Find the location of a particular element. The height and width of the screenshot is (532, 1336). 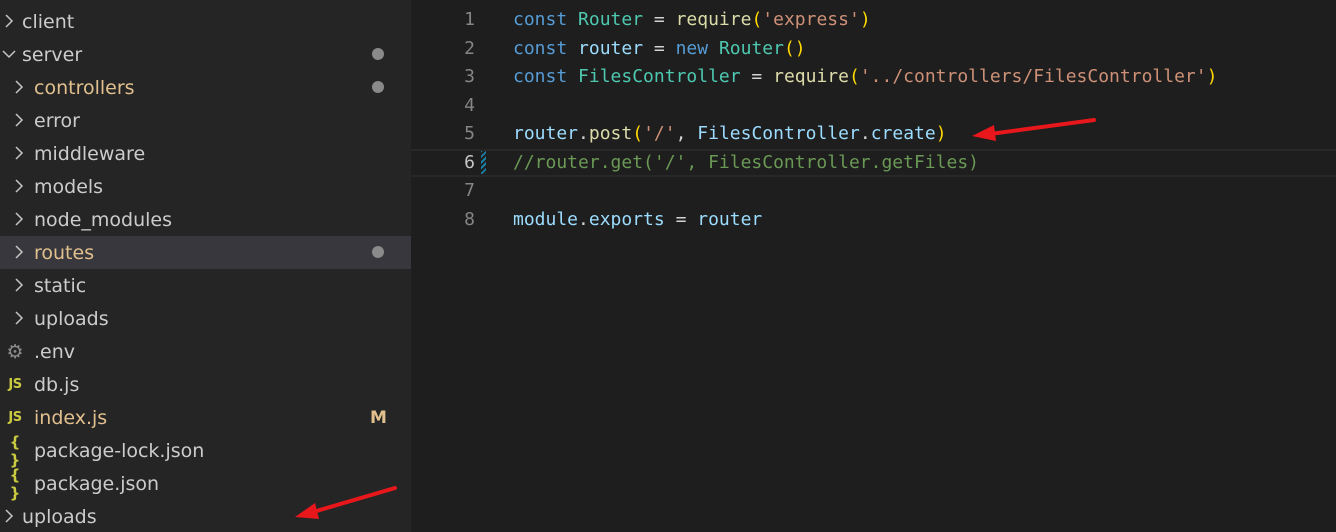

explorer-item-package-json: { } package.json is located at coordinates (205, 483).